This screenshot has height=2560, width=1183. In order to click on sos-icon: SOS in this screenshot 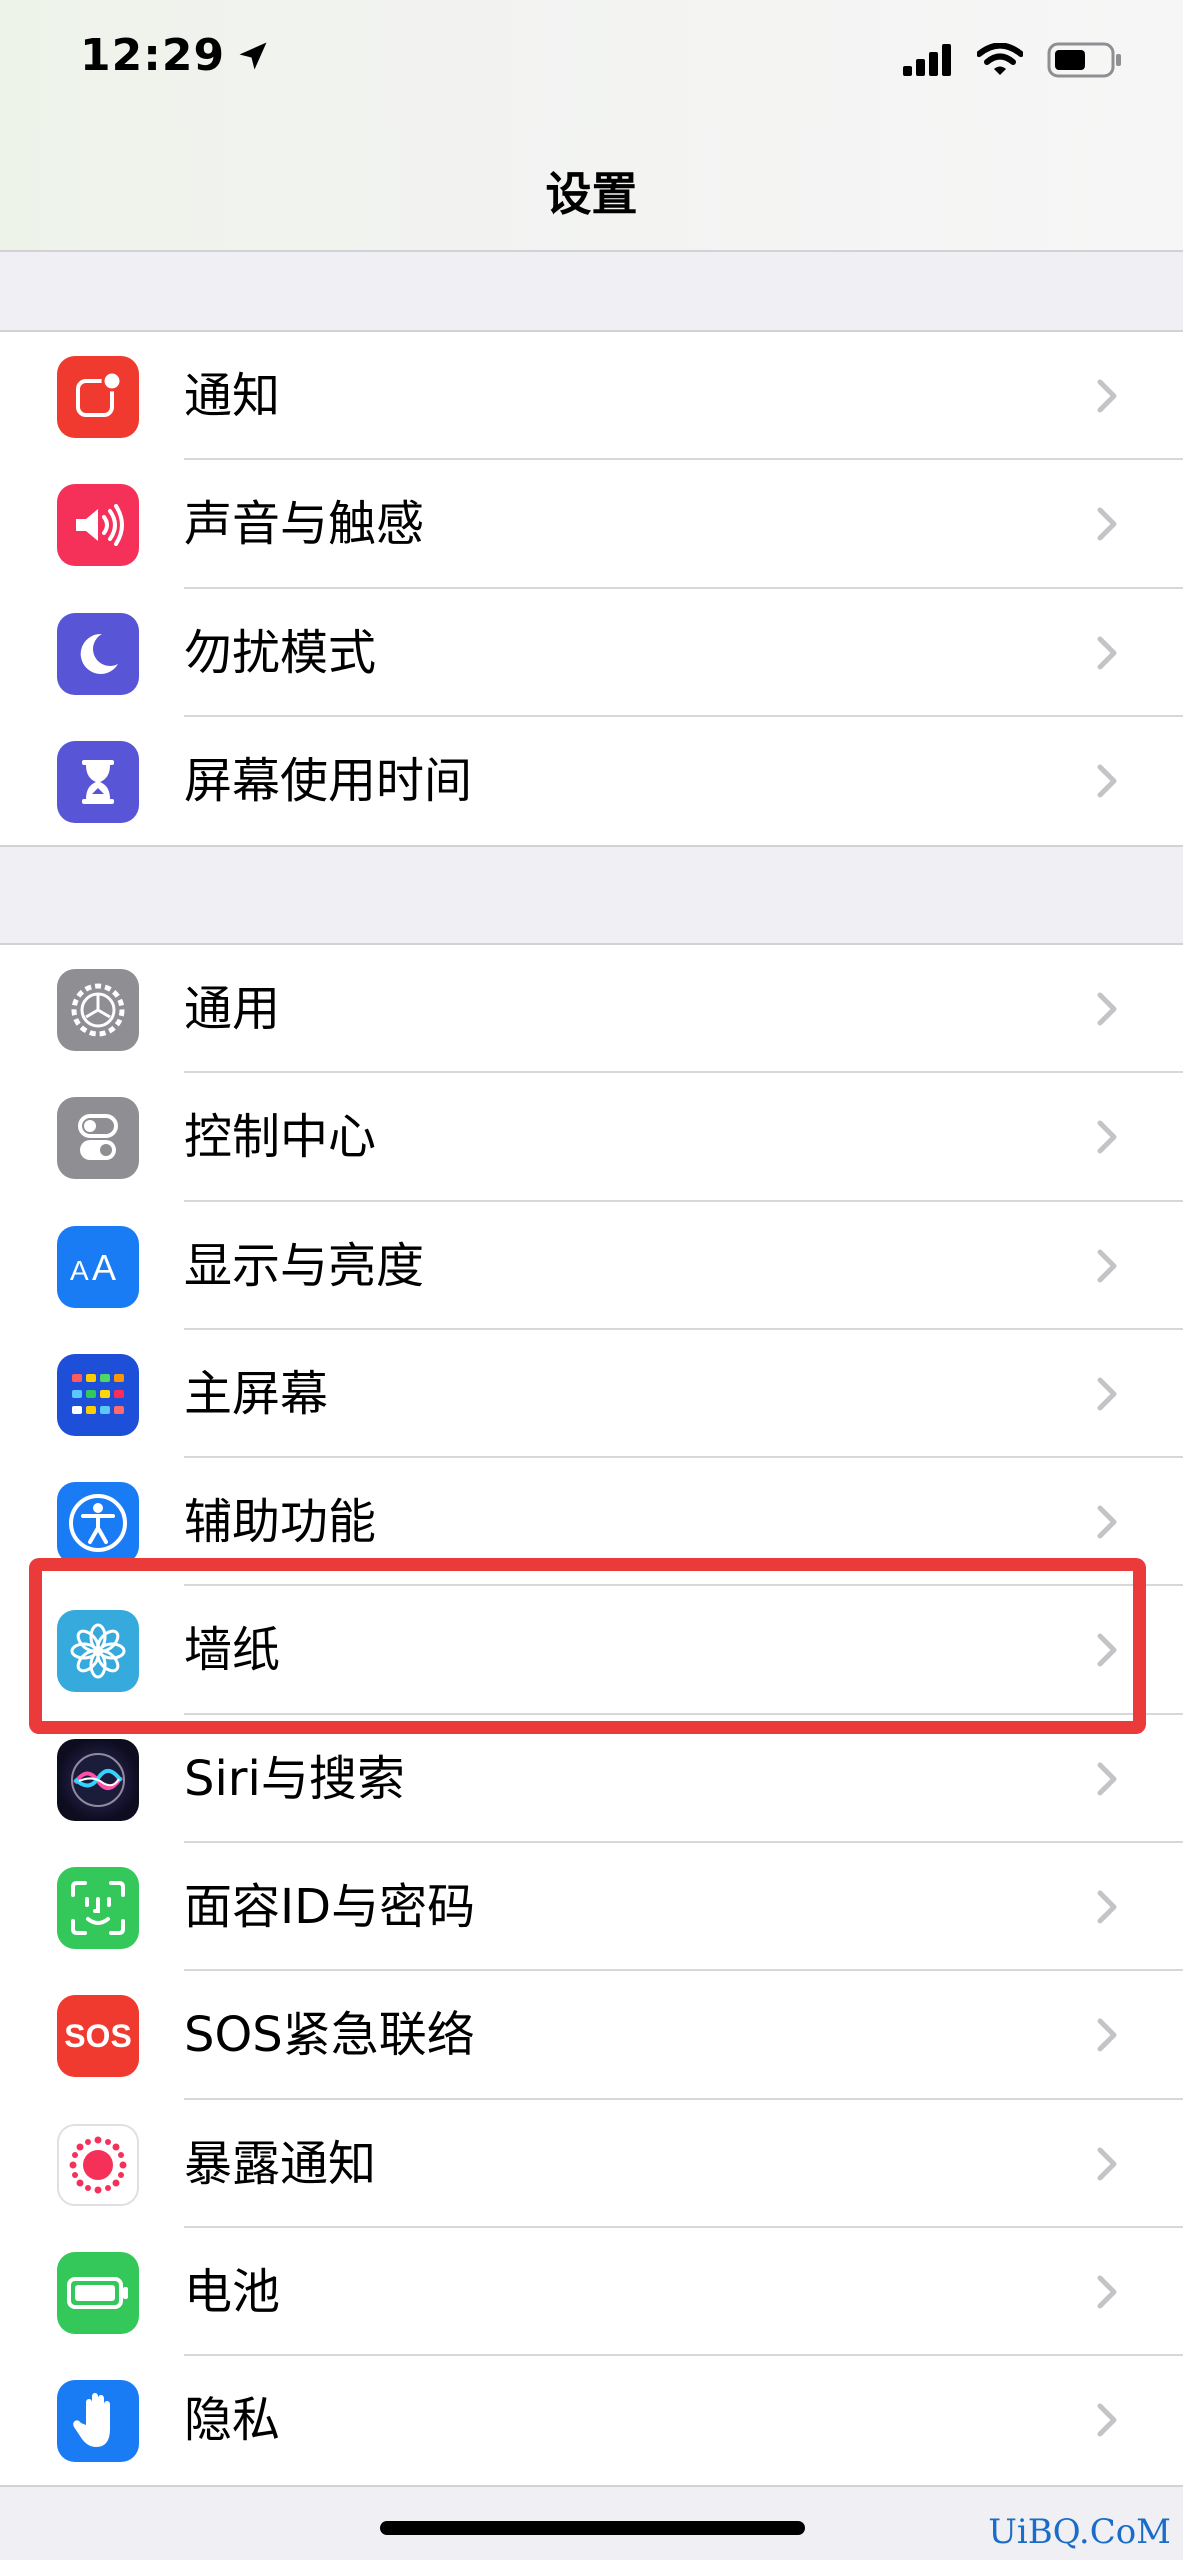, I will do `click(98, 2036)`.